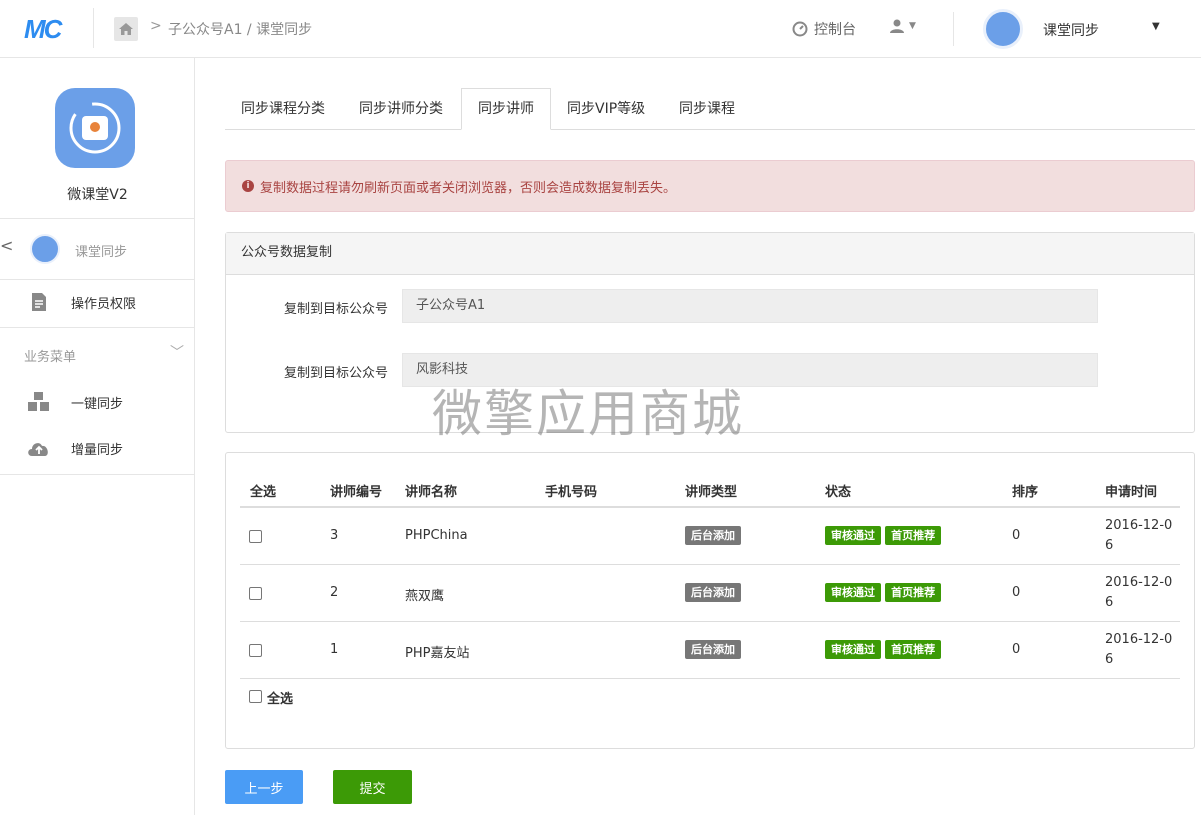  Describe the element at coordinates (606, 109) in the screenshot. I see `tab-sync-vip-level: 同步VIP等级` at that location.